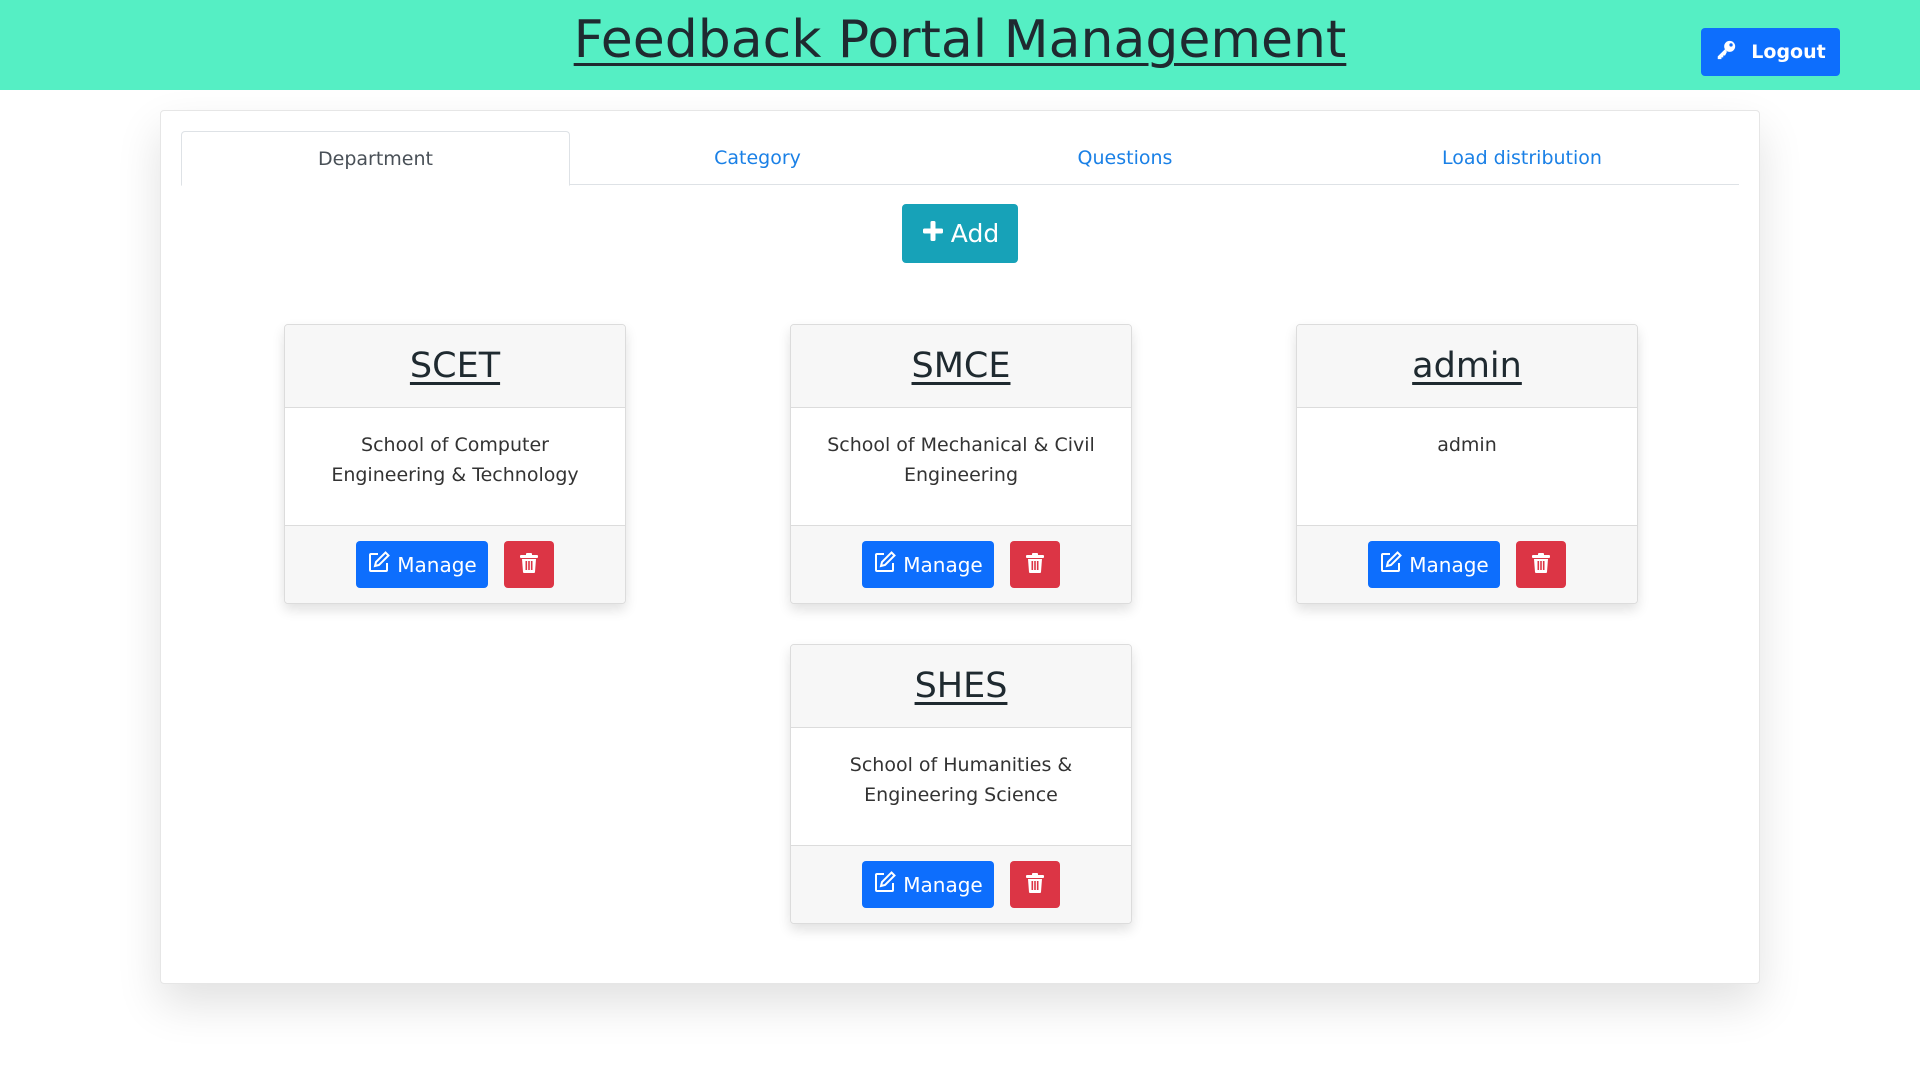 Image resolution: width=1920 pixels, height=1080 pixels. I want to click on key-icon, so click(1726, 52).